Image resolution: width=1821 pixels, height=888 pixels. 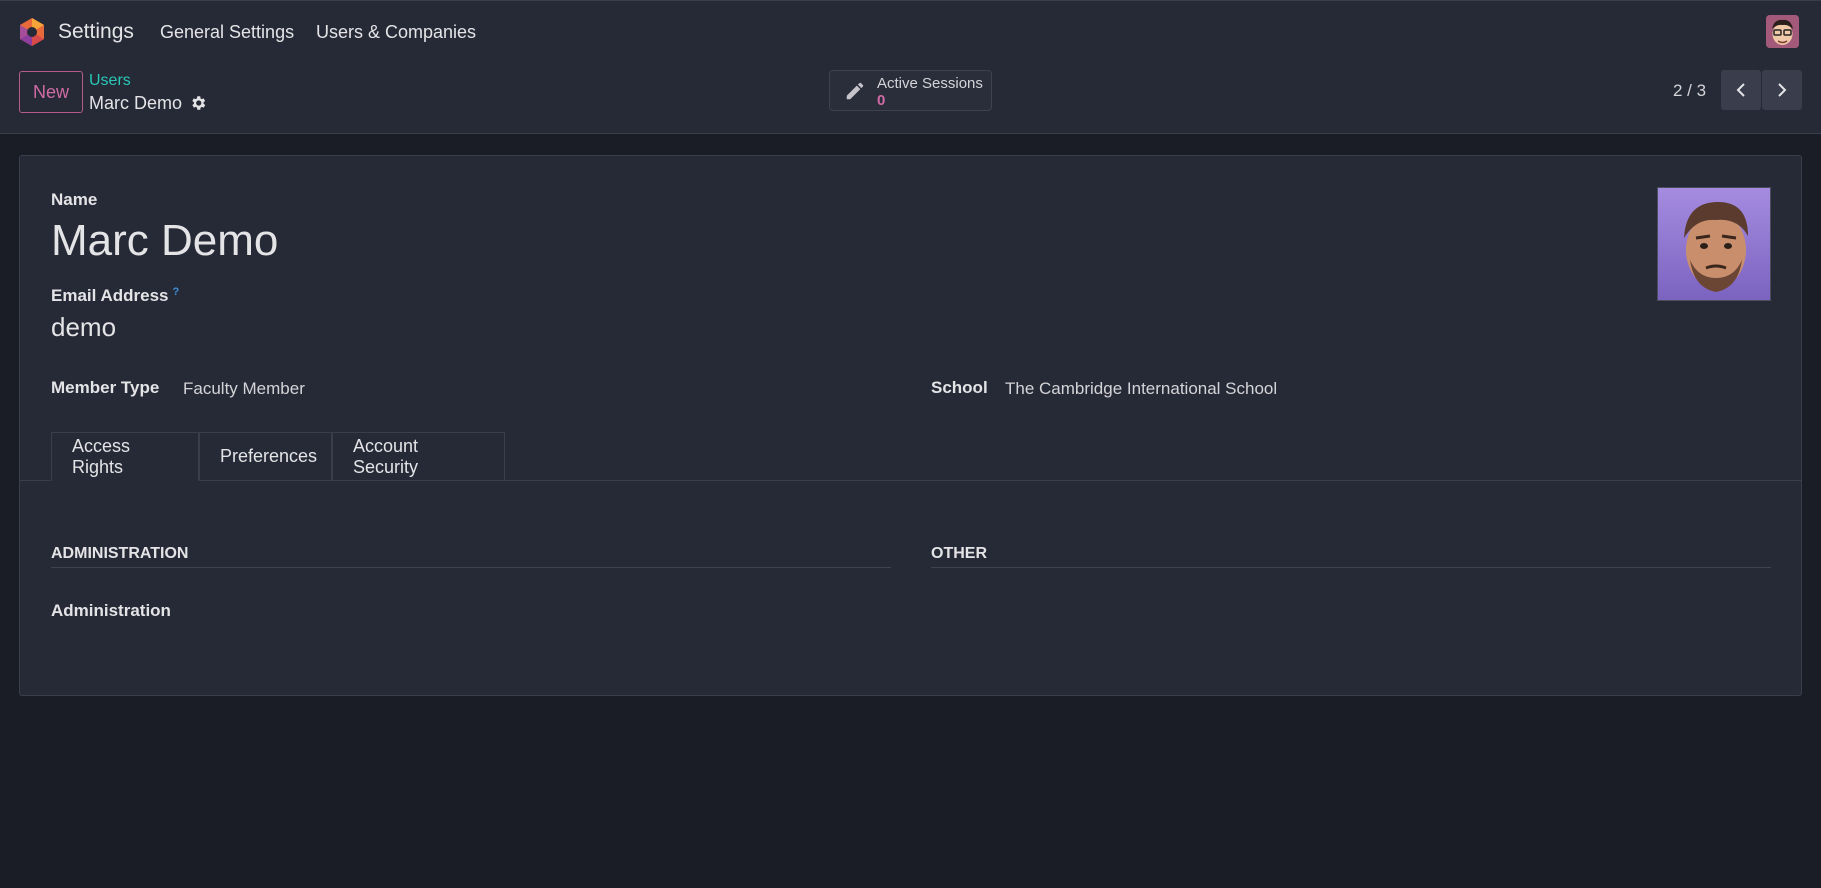 What do you see at coordinates (120, 553) in the screenshot?
I see `section-administration: ADMINISTRATION` at bounding box center [120, 553].